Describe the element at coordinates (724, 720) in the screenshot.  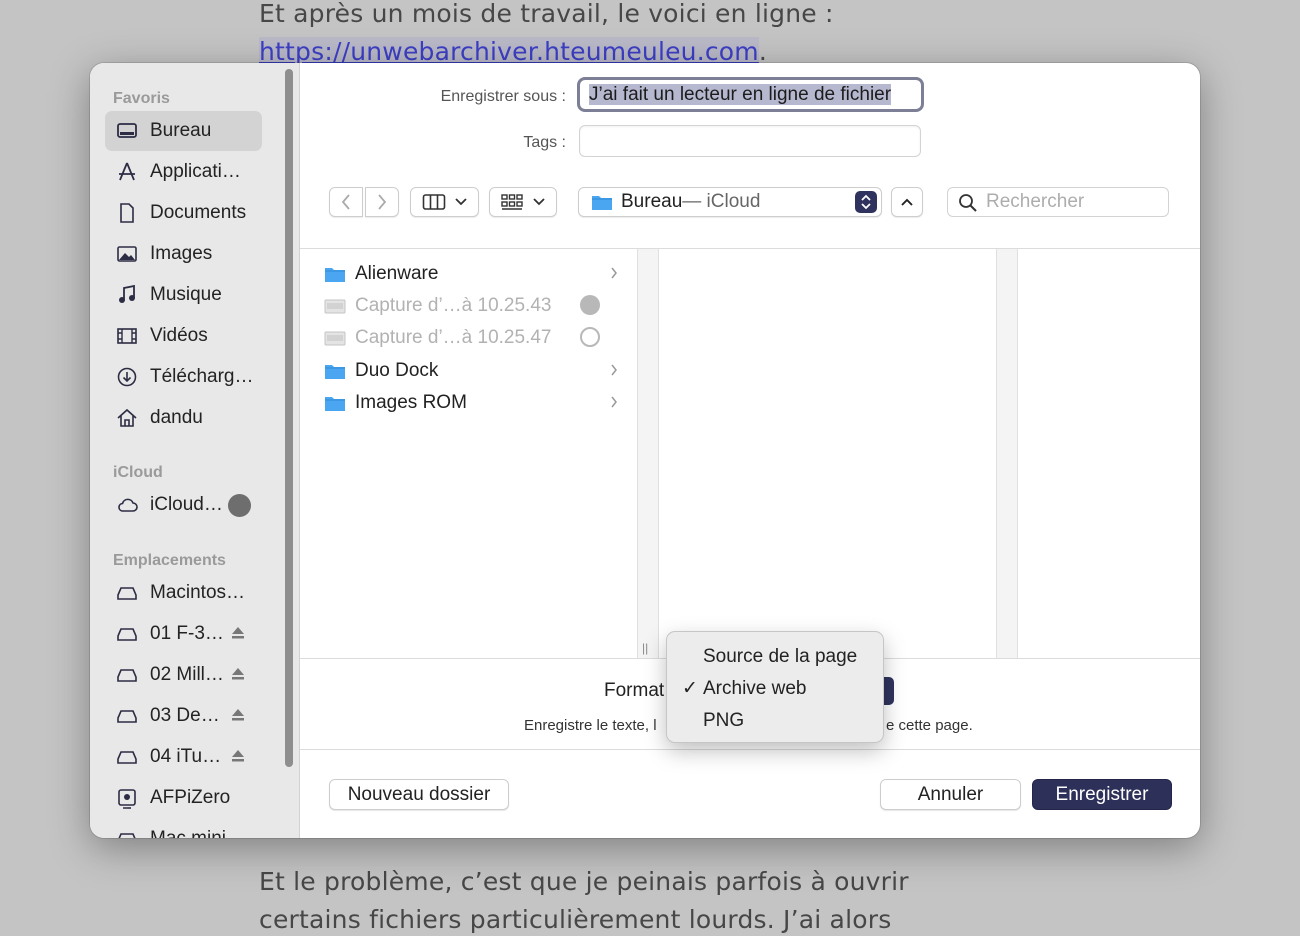
I see `menu-item-label: PNG` at that location.